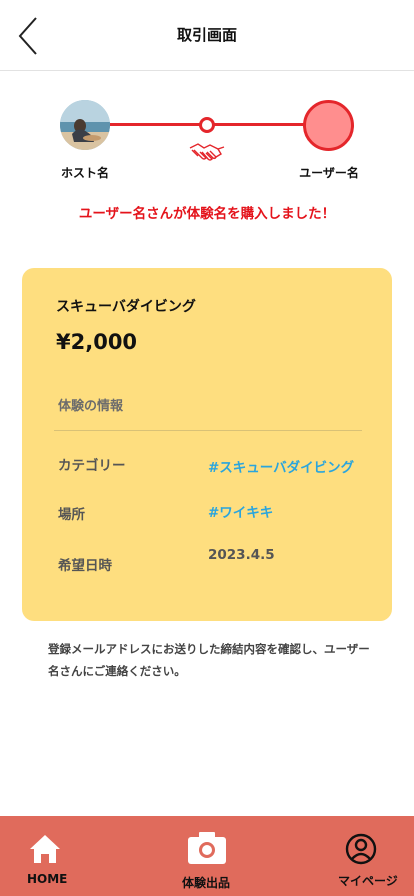 This screenshot has height=896, width=414. Describe the element at coordinates (281, 466) in the screenshot. I see `category-tag: #スキューバダイビング` at that location.